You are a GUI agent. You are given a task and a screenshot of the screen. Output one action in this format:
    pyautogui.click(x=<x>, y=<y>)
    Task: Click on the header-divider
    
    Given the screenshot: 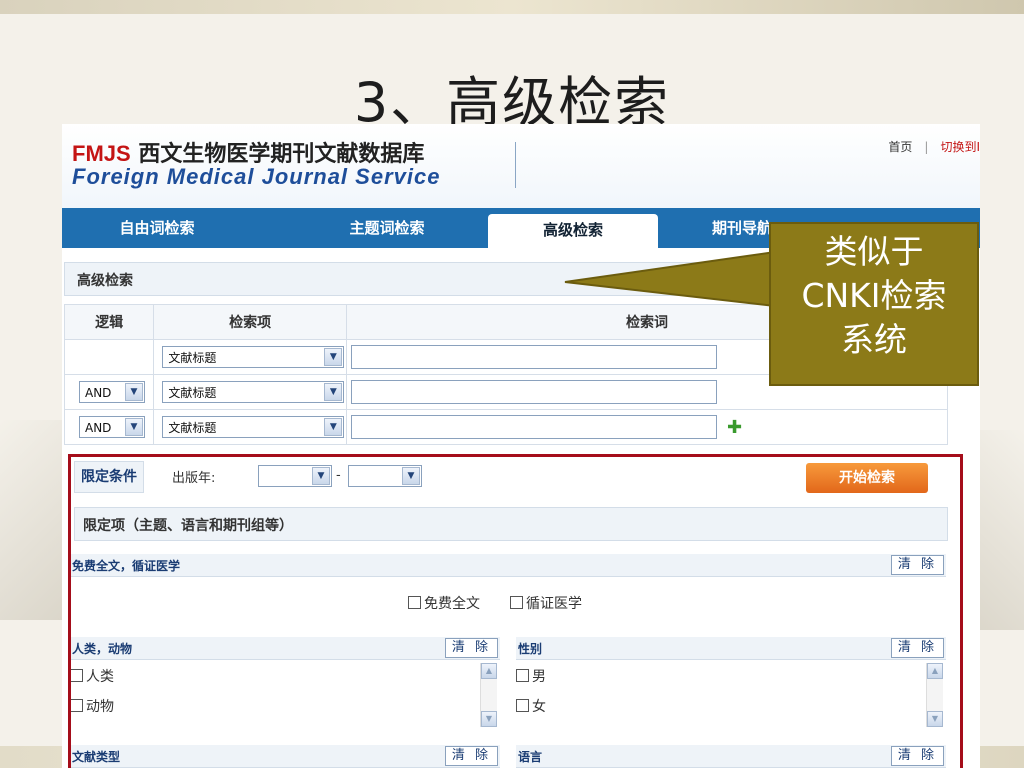 What is the action you would take?
    pyautogui.click(x=515, y=165)
    